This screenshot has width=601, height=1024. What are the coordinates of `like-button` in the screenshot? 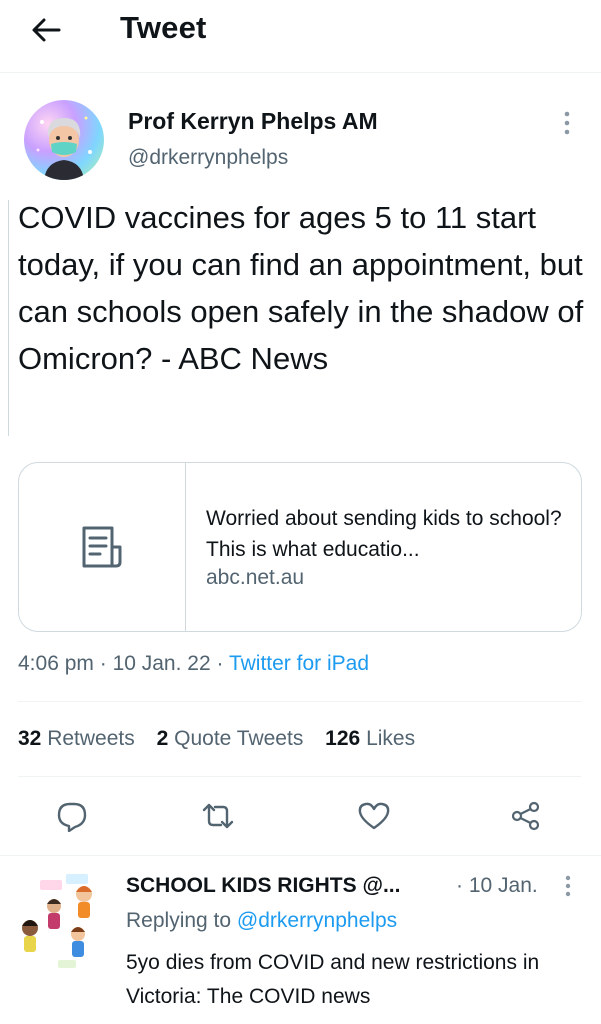 It's located at (374, 816).